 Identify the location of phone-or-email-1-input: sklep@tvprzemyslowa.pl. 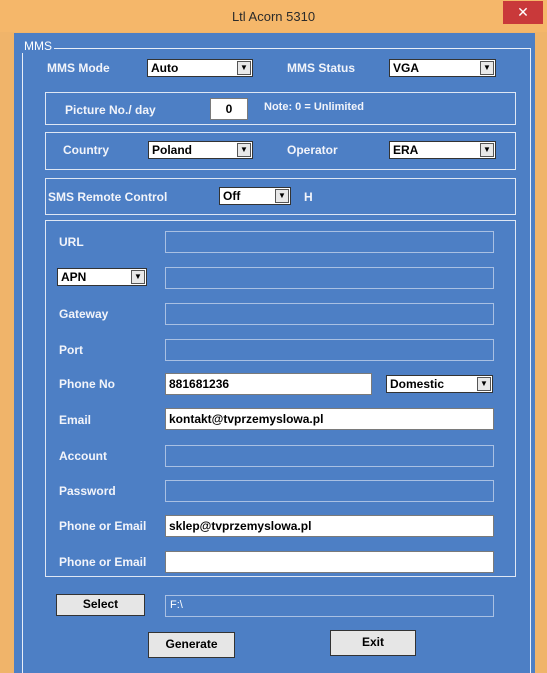
(329, 526).